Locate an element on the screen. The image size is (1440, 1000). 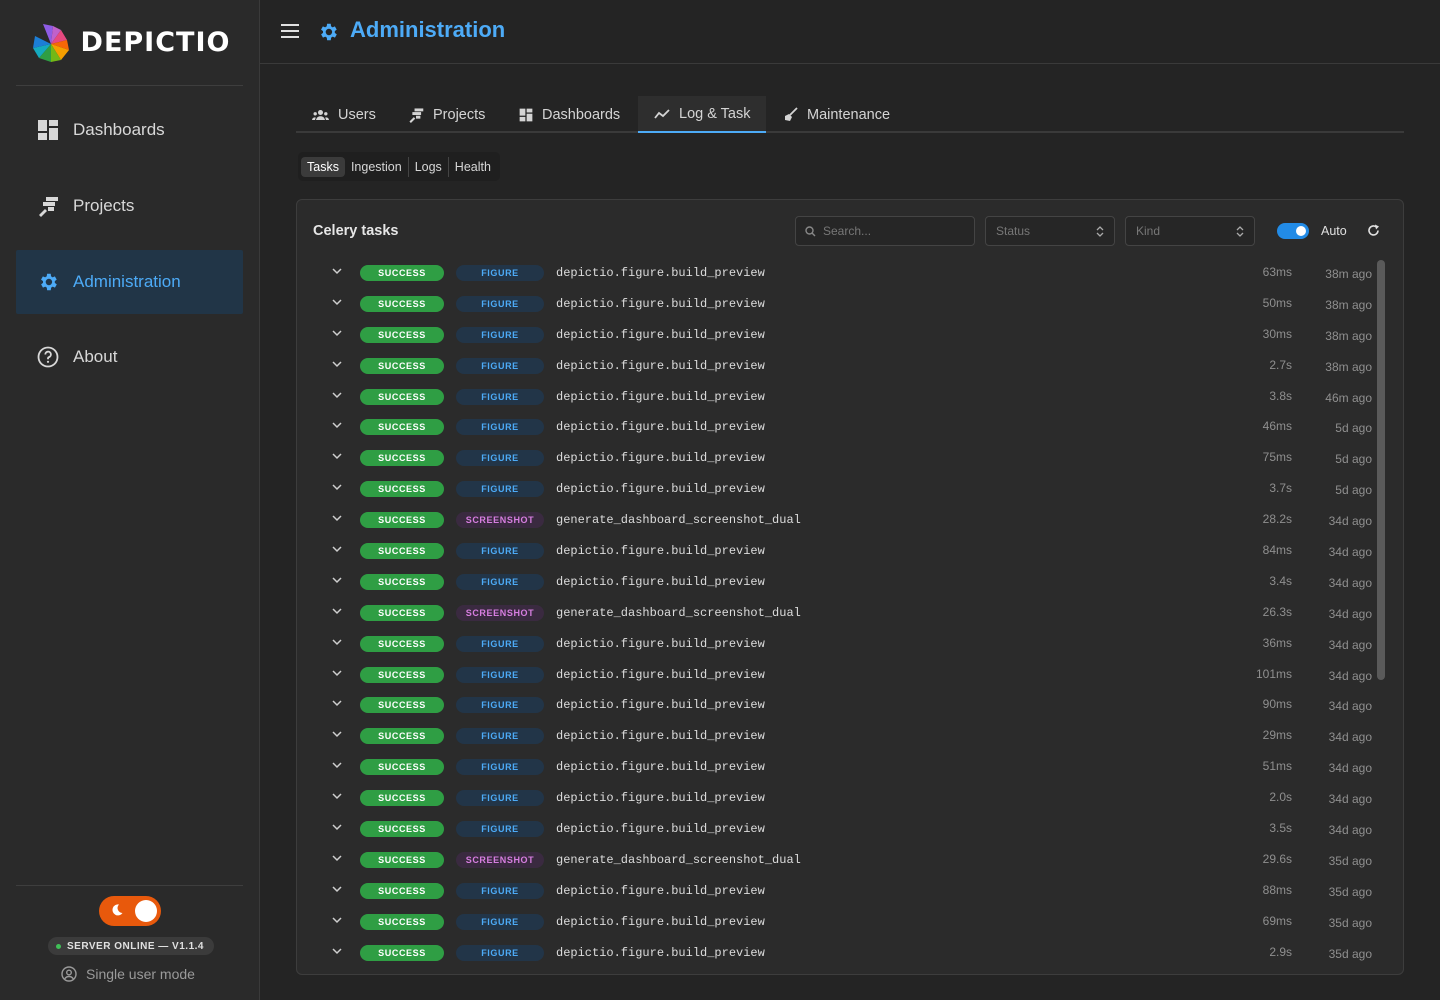
task-time-ago: 5d ago is located at coordinates (1353, 490).